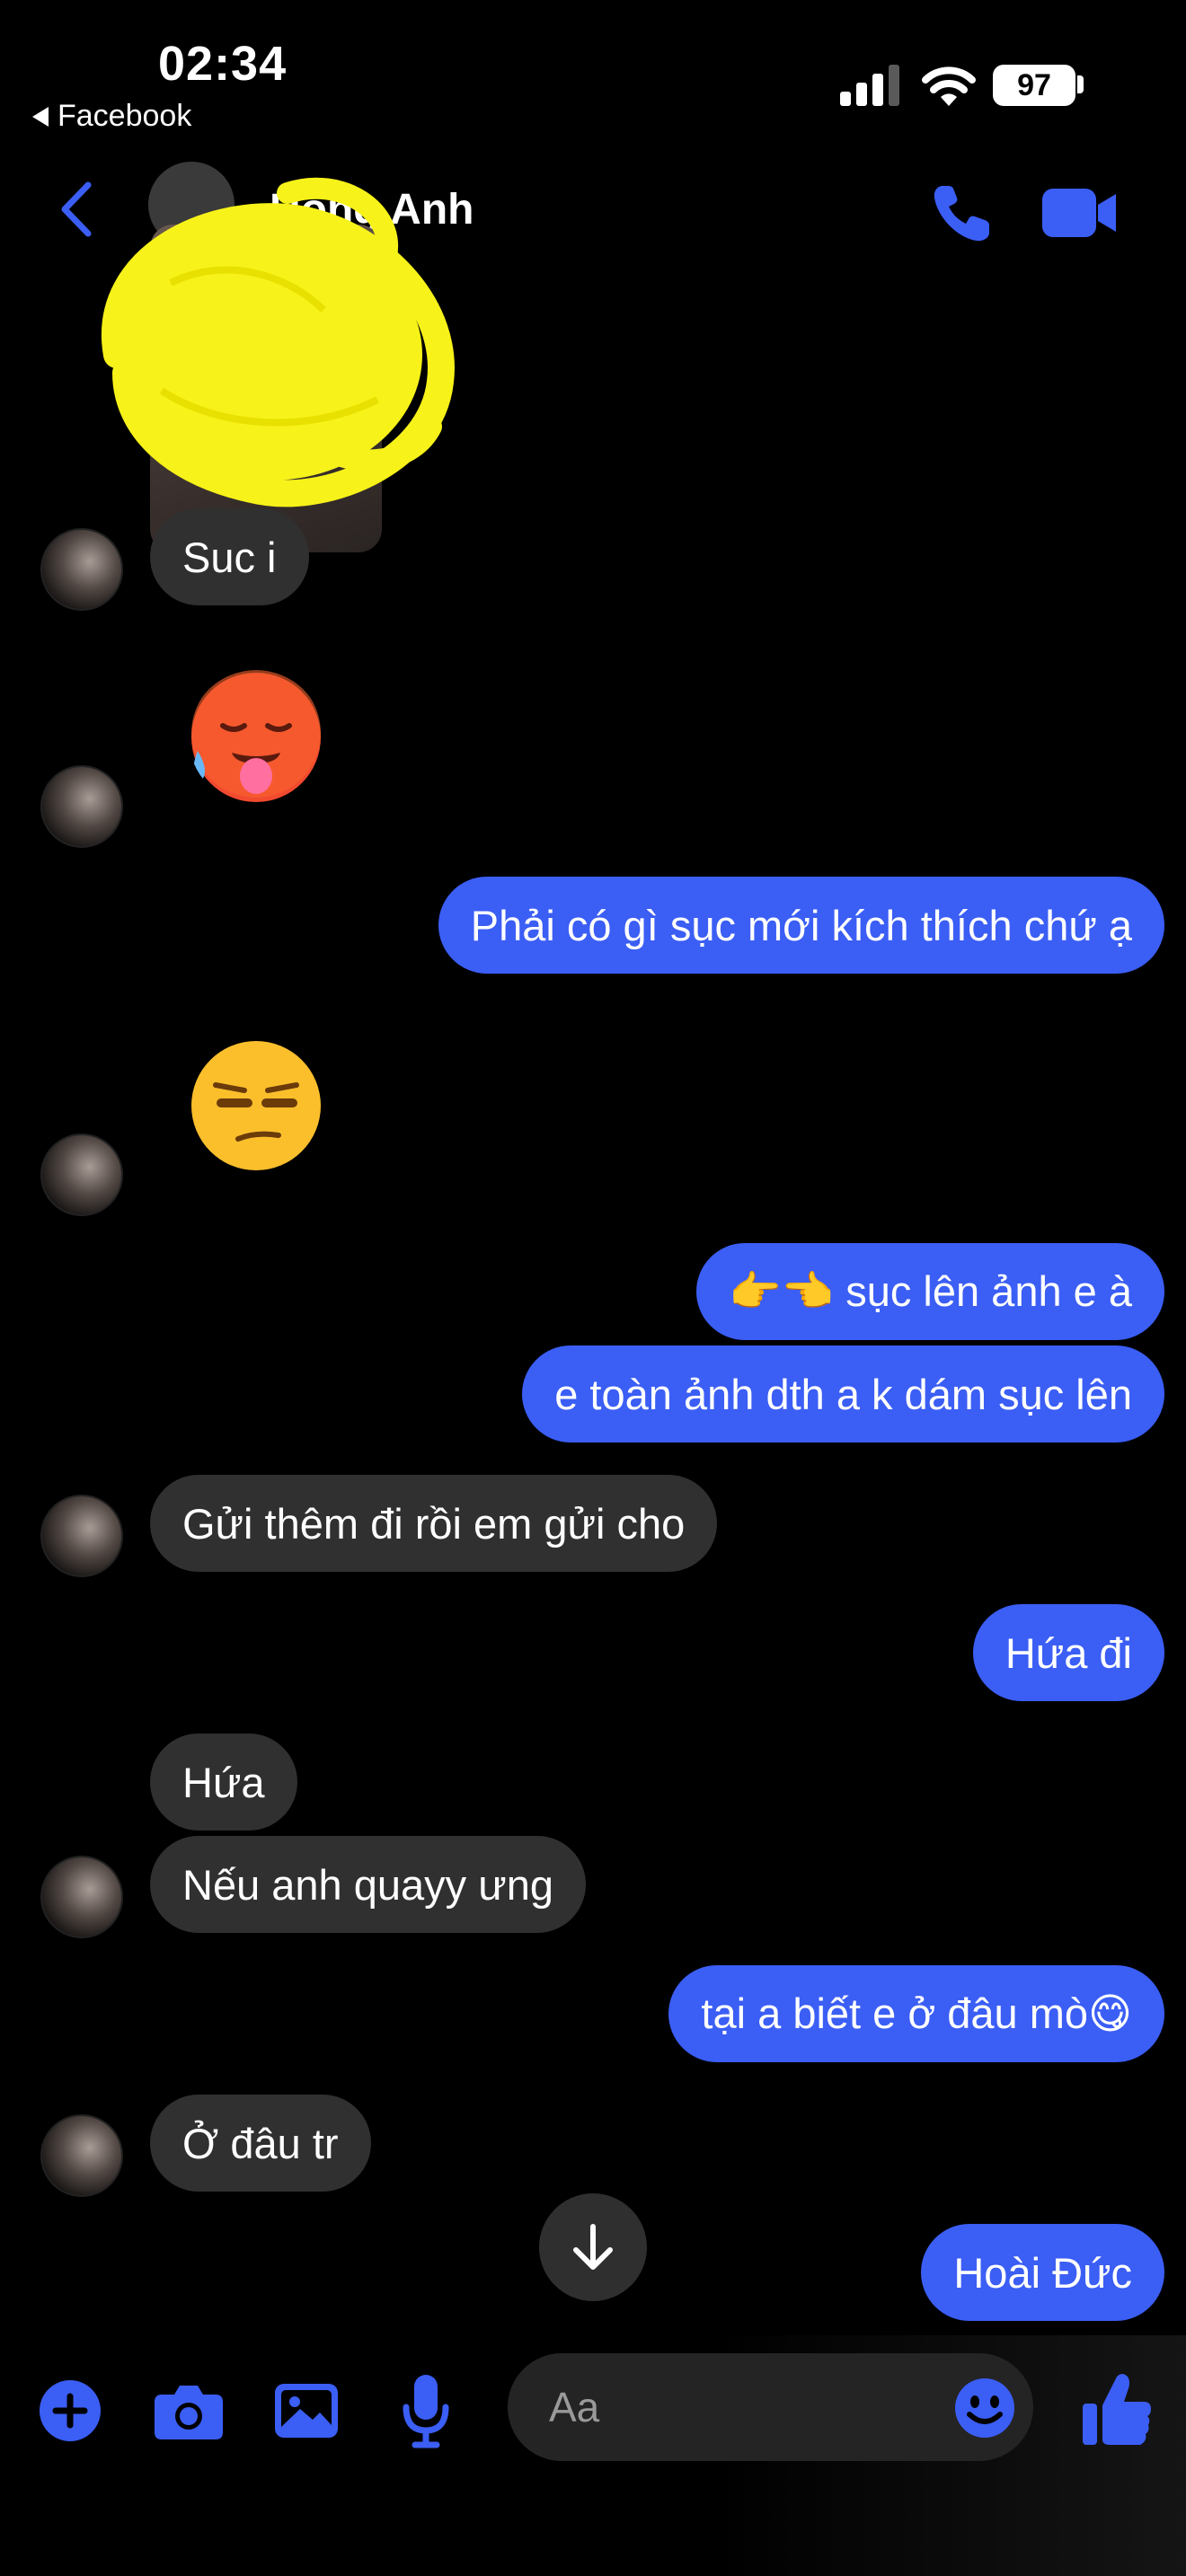 Image resolution: width=1186 pixels, height=2576 pixels. I want to click on hot-face-icon, so click(256, 737).